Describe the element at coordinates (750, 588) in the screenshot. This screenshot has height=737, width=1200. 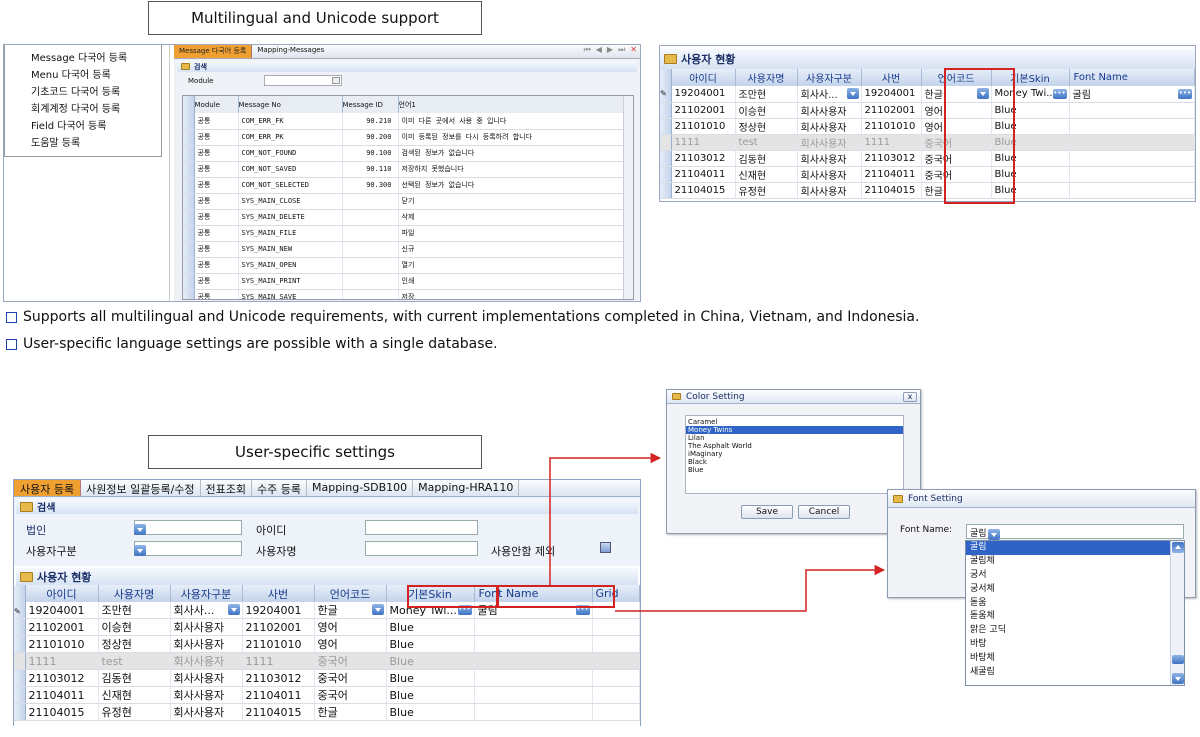
I see `arrow-to-font-setting` at that location.